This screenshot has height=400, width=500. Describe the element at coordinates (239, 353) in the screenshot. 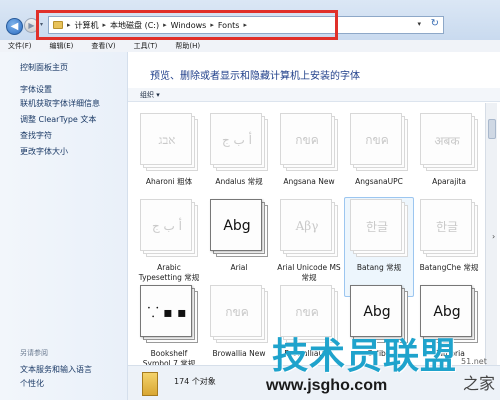

I see `font-name-label: Browallia New` at that location.